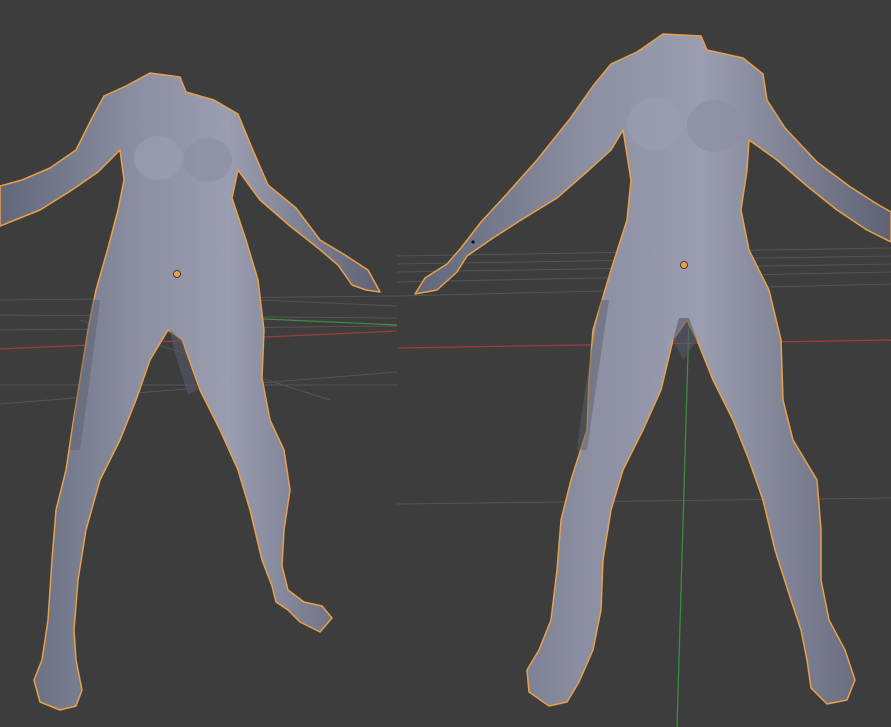  What do you see at coordinates (683, 523) in the screenshot?
I see `axis-y-line` at bounding box center [683, 523].